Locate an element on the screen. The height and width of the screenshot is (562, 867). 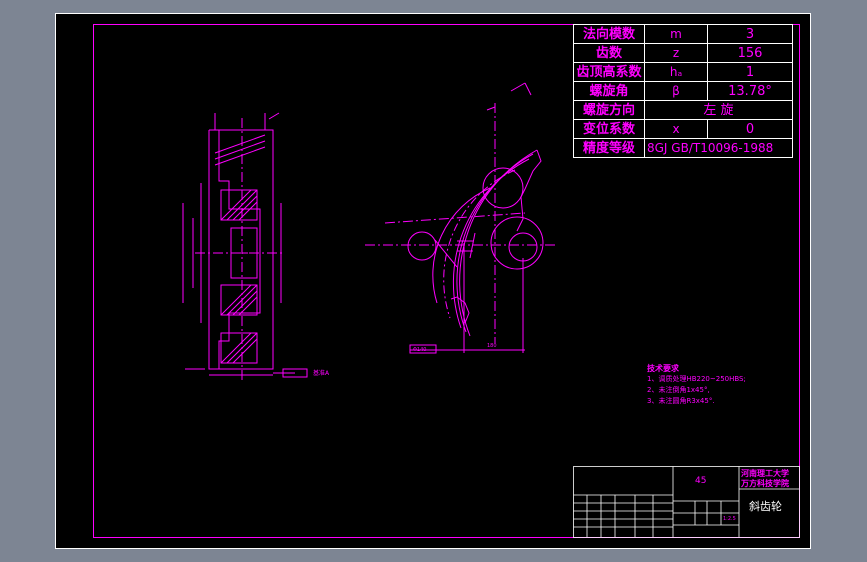
part-name: 斜齿轮 is located at coordinates (765, 506).